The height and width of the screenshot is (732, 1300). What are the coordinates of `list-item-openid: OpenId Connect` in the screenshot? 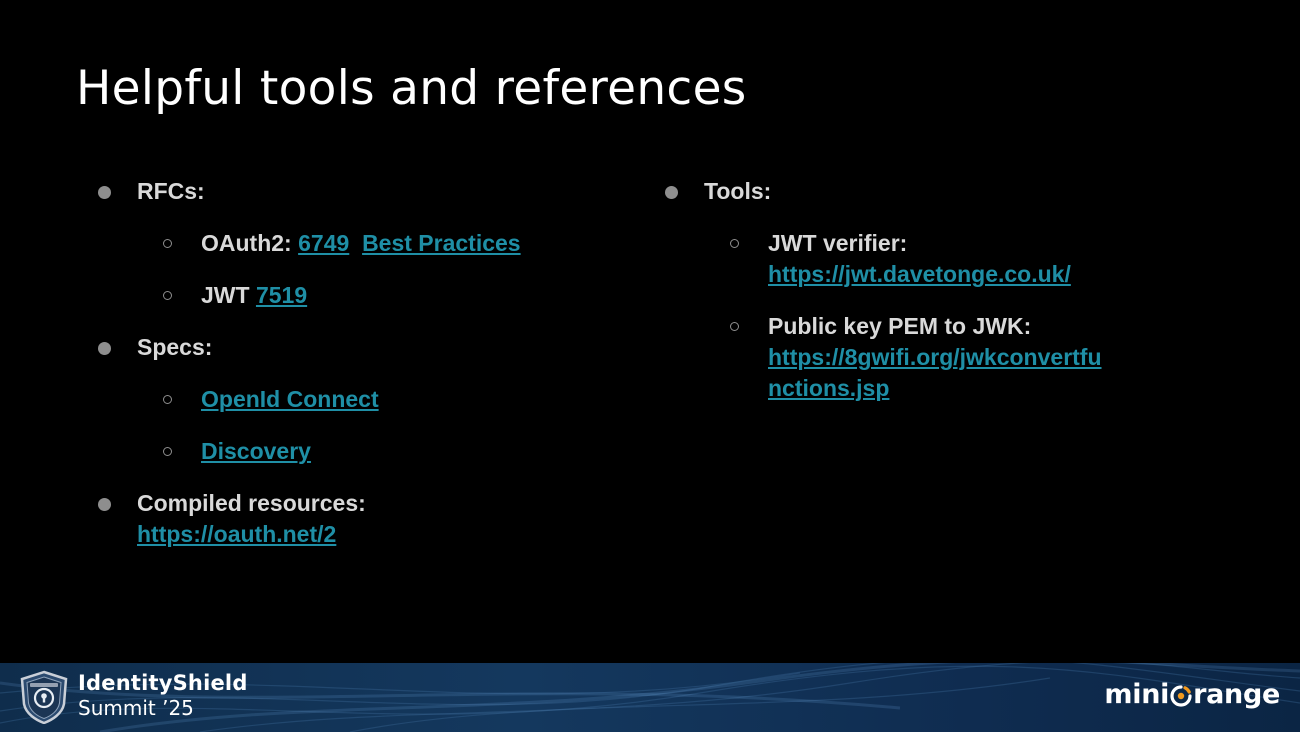 It's located at (350, 399).